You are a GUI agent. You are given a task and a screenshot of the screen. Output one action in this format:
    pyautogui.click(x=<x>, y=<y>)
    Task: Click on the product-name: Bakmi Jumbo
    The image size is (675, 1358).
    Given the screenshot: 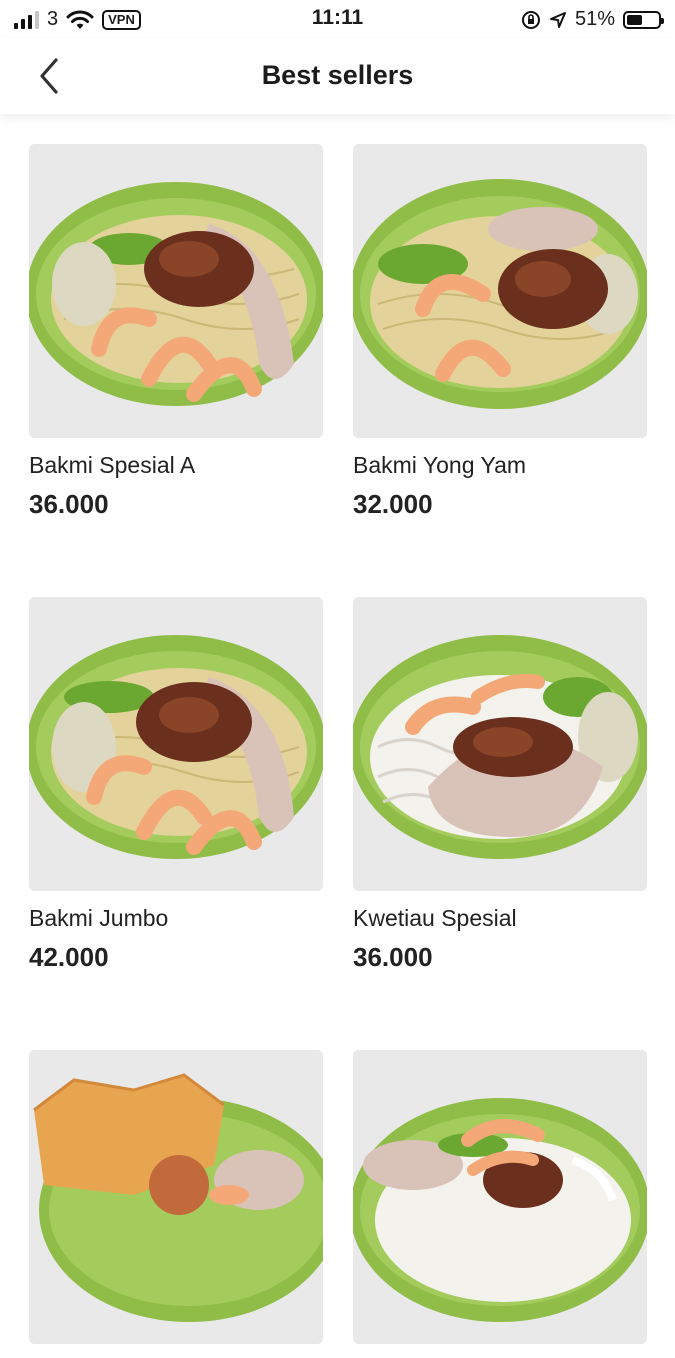 What is the action you would take?
    pyautogui.click(x=99, y=918)
    